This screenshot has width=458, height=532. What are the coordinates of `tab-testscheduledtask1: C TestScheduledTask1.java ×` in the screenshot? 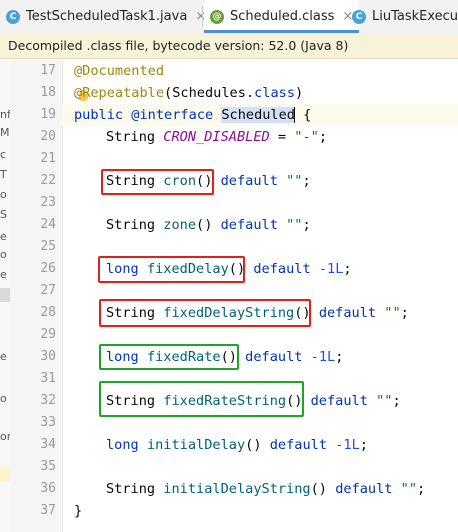 It's located at (106, 16).